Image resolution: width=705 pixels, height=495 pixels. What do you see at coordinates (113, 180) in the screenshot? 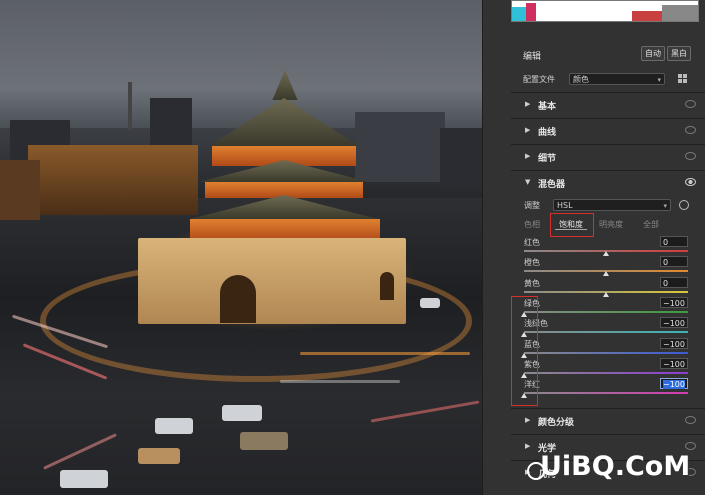
I see `lit-building` at bounding box center [113, 180].